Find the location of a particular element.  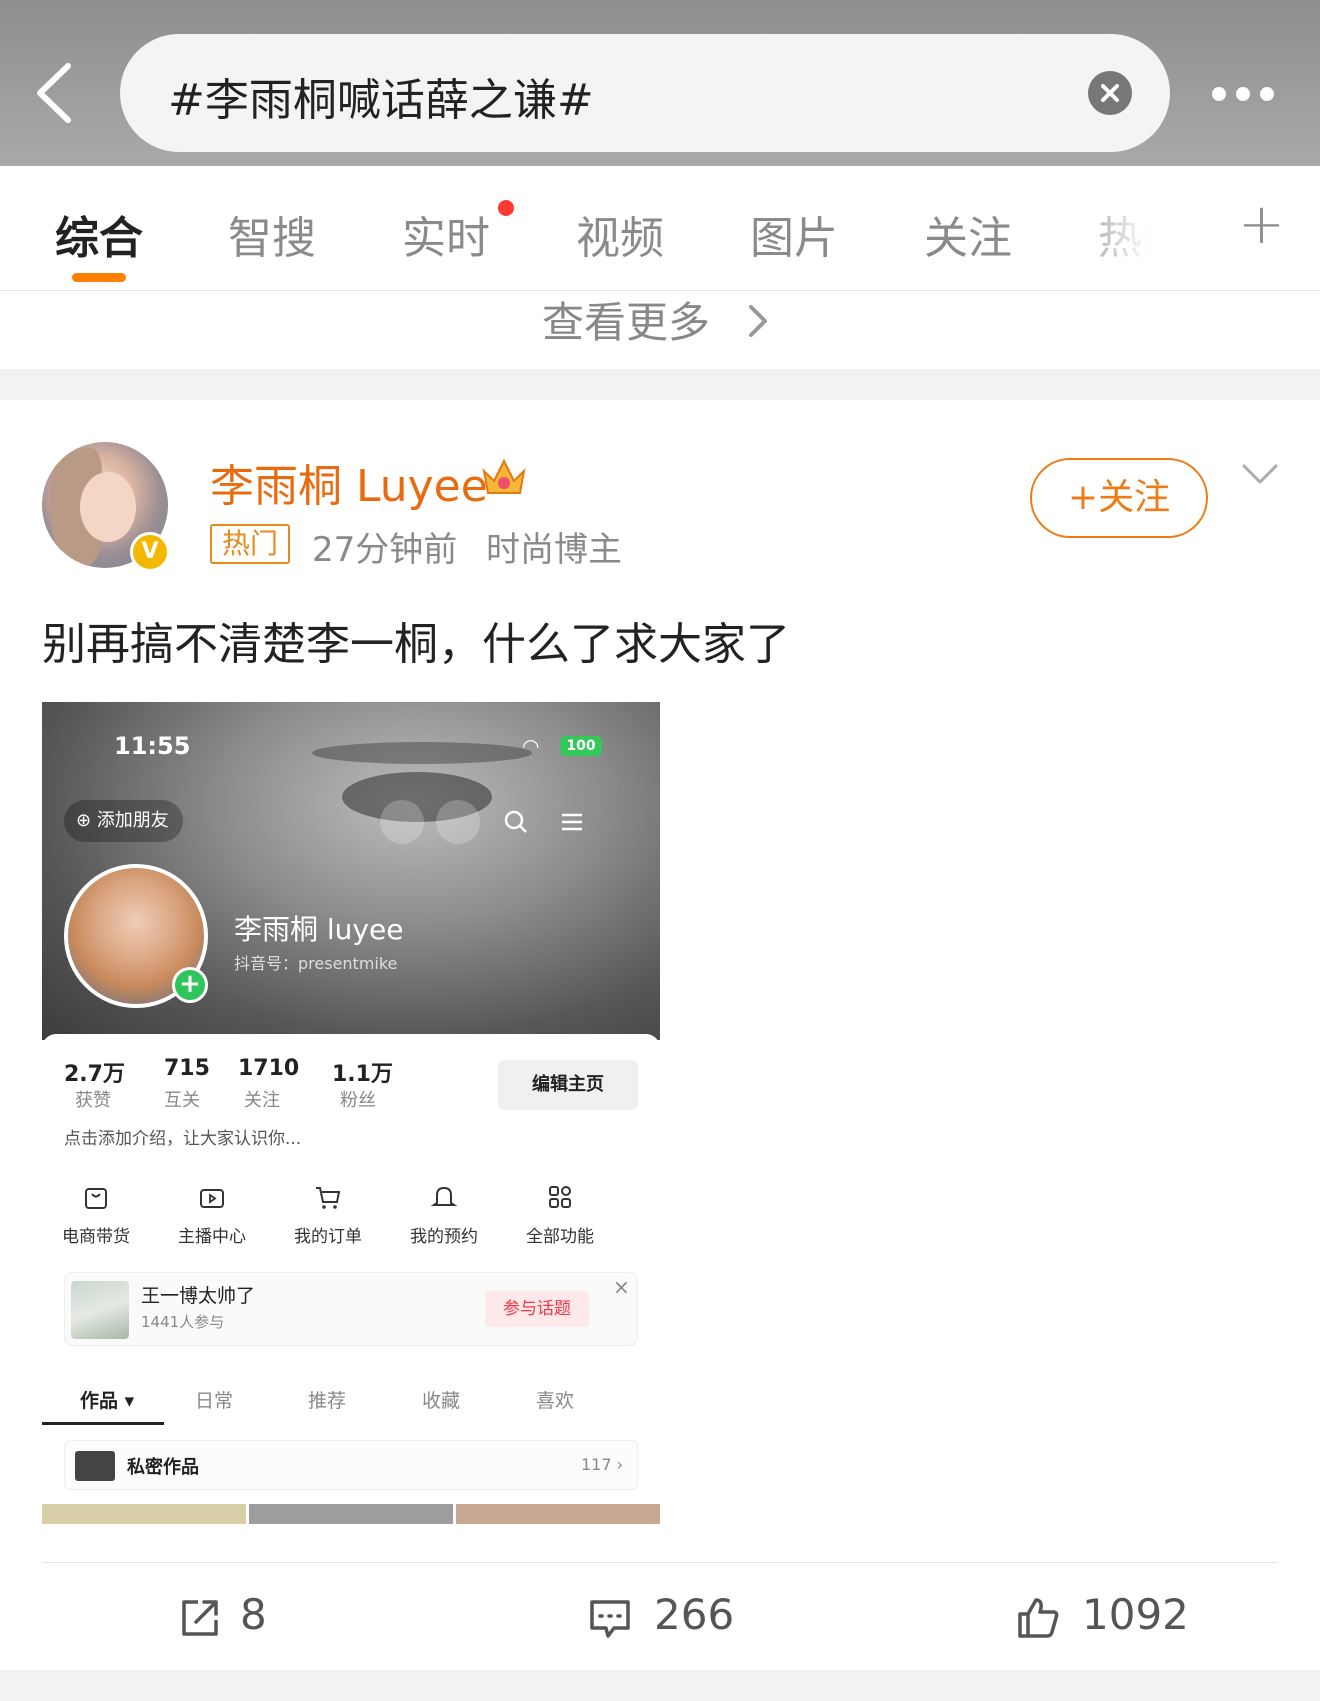

close-circle-icon is located at coordinates (1110, 93).